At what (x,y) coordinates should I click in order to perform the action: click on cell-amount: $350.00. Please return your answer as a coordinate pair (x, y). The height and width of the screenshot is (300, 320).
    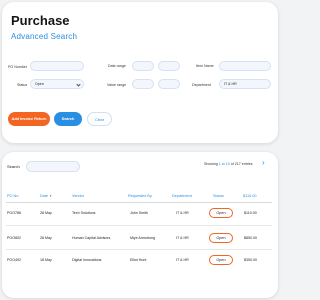
    Looking at the image, I should click on (250, 260).